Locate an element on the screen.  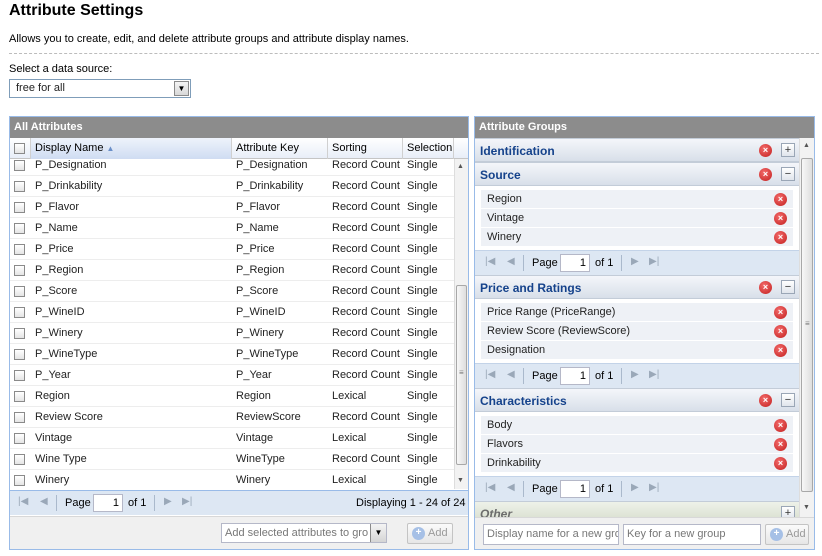
list-item: Vintage × is located at coordinates (637, 218).